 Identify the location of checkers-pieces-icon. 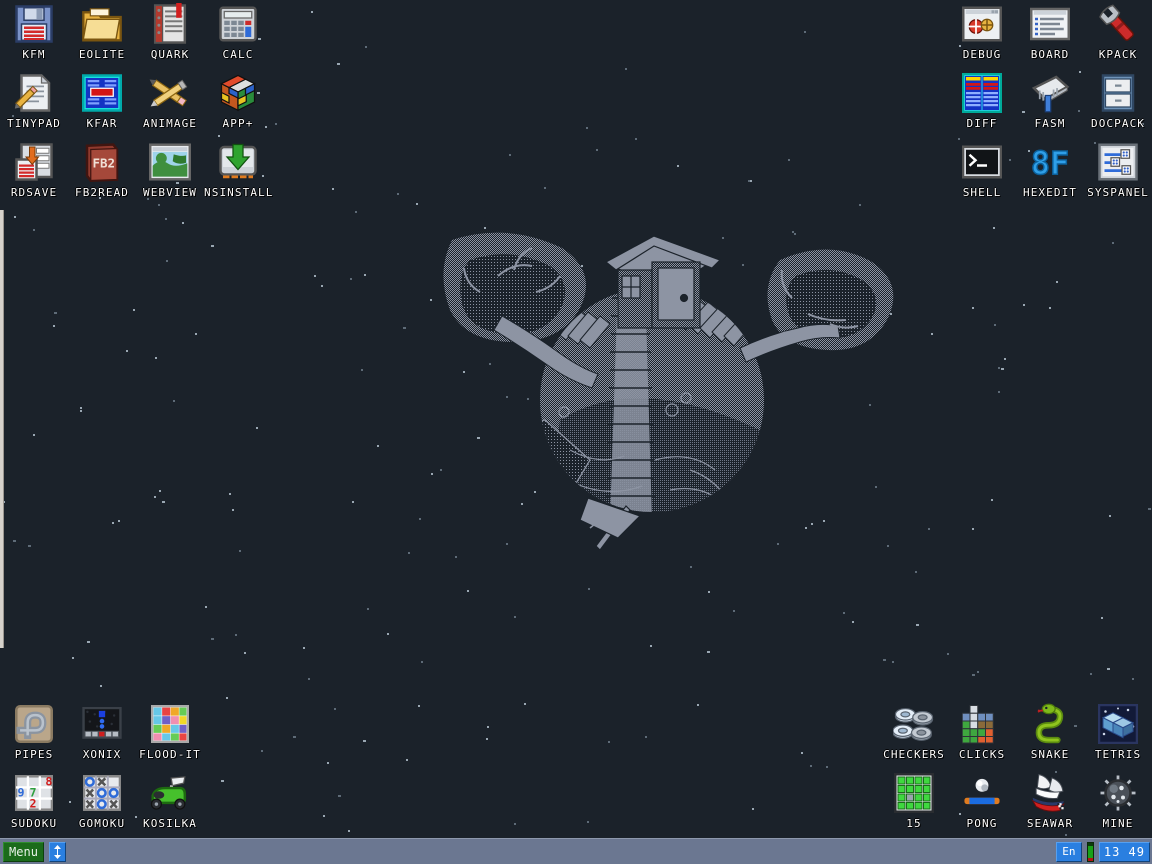
(914, 724).